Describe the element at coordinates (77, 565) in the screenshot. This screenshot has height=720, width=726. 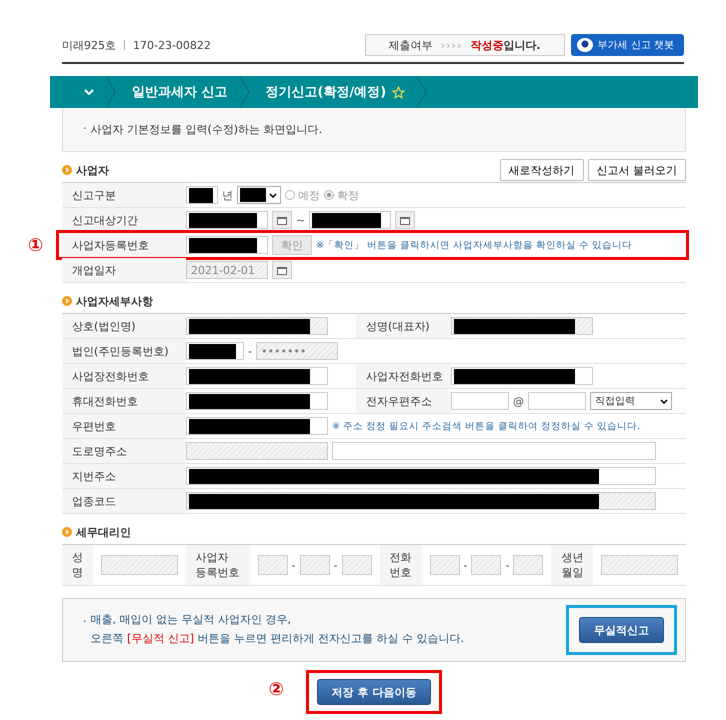
I see `row-label: 성 명` at that location.